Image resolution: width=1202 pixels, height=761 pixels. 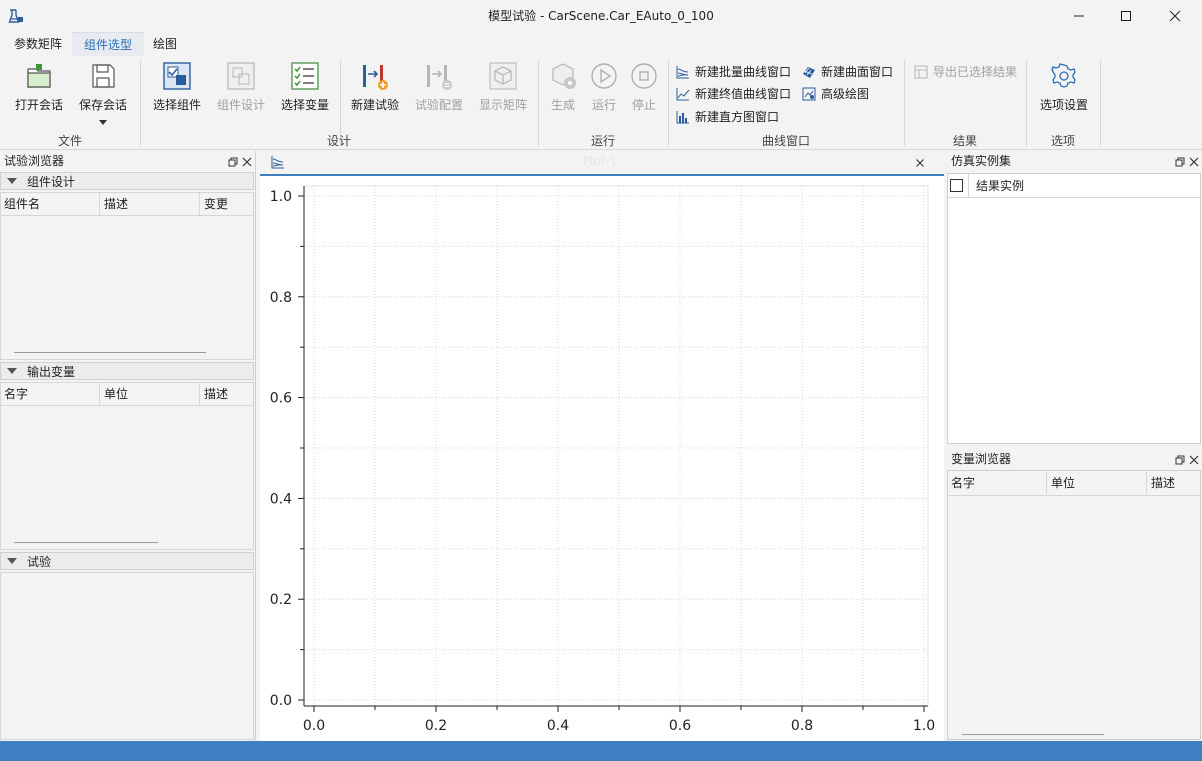 I want to click on export-icon, so click(x=921, y=72).